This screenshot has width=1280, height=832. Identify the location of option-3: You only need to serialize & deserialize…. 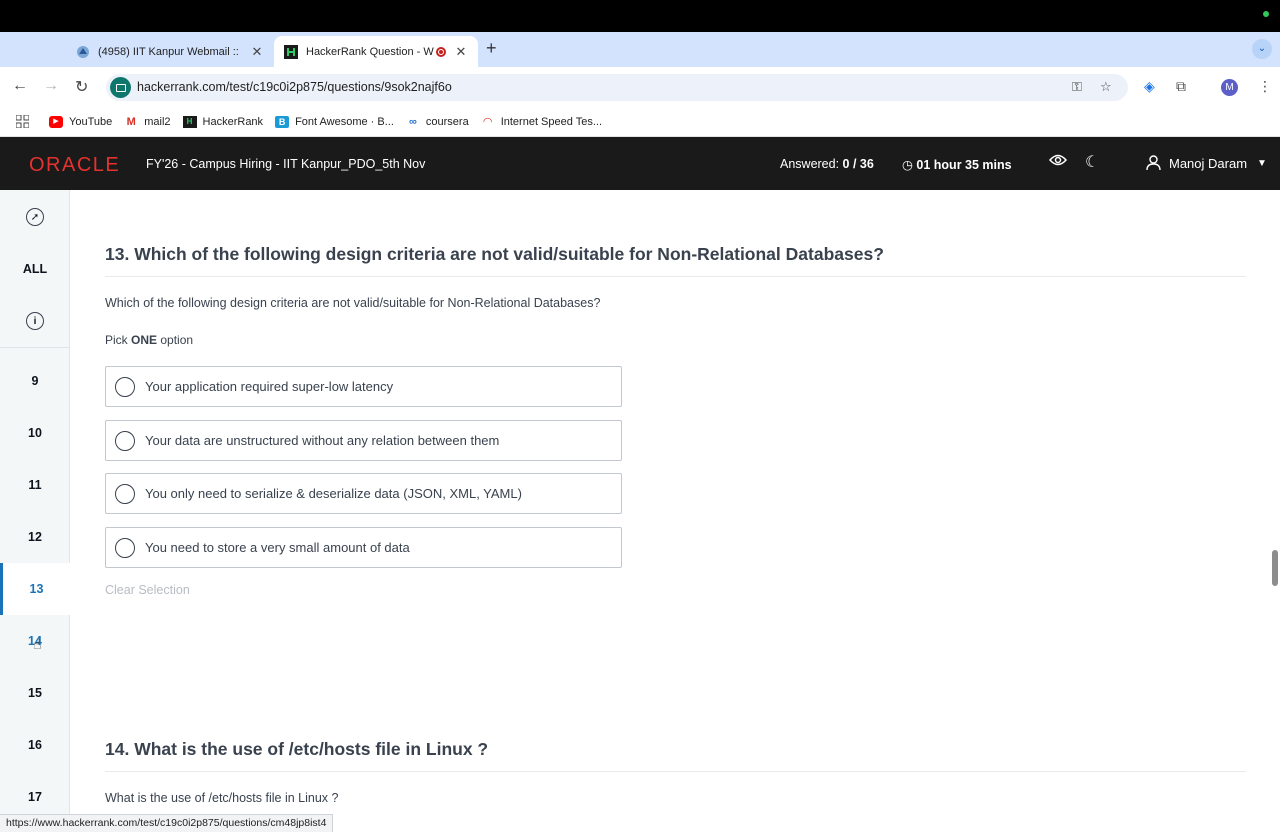
(363, 493).